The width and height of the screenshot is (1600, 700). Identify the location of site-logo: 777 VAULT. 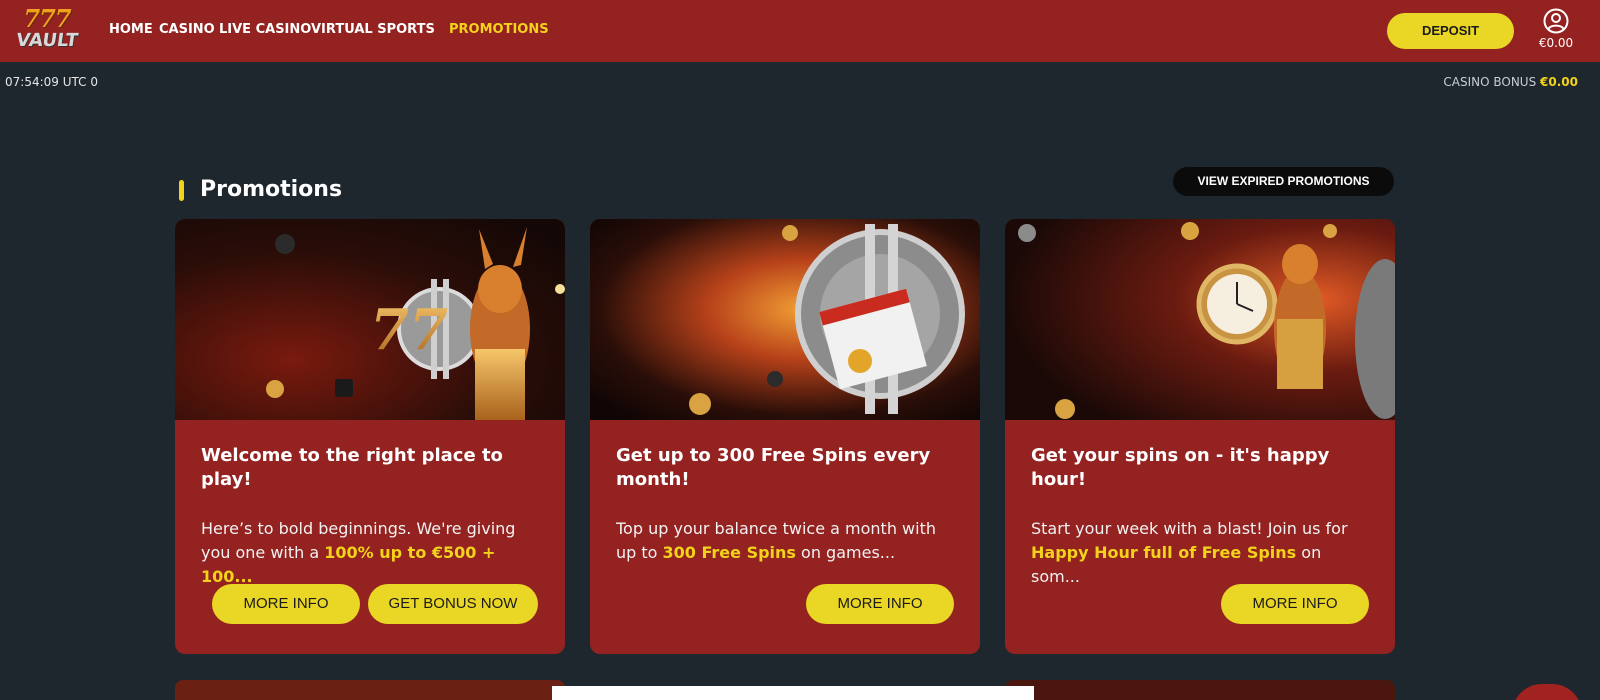
(47, 30).